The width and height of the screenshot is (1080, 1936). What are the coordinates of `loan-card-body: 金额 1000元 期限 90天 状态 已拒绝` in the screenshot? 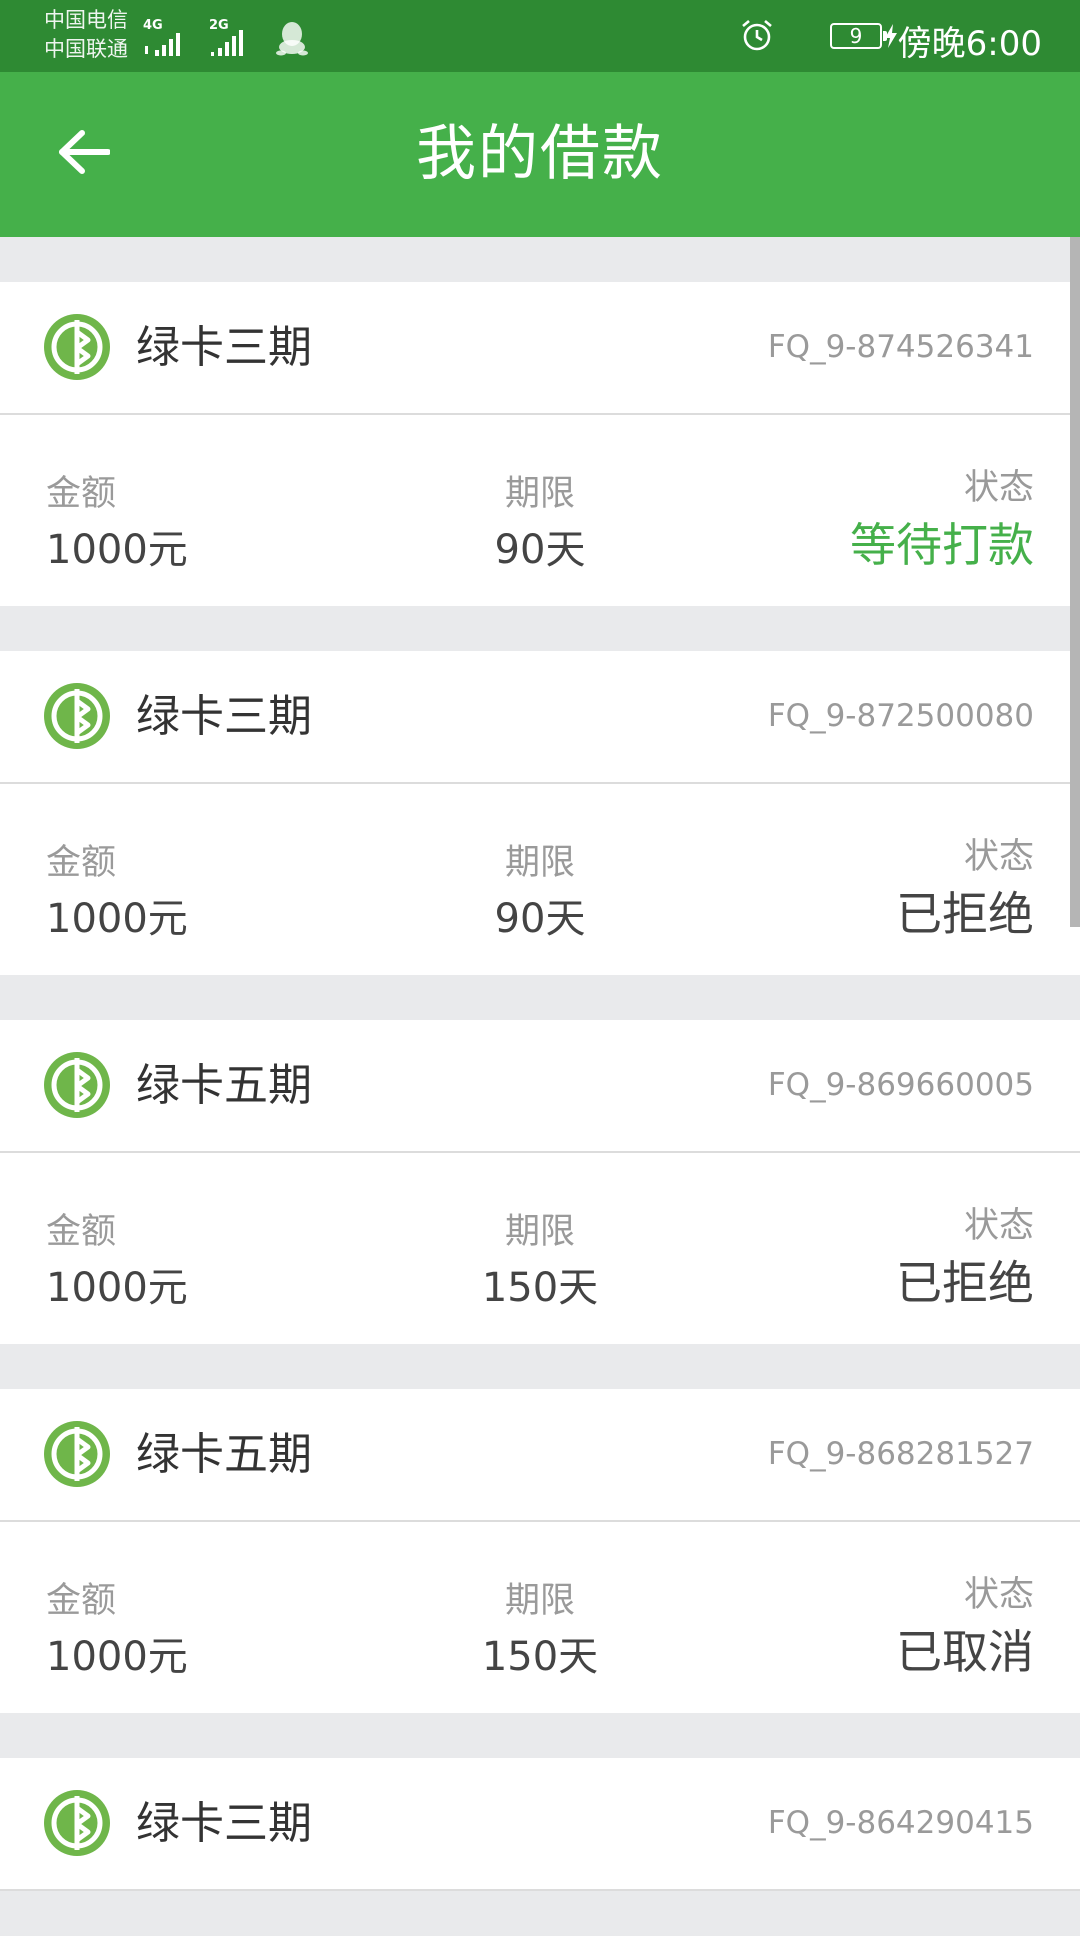 It's located at (540, 879).